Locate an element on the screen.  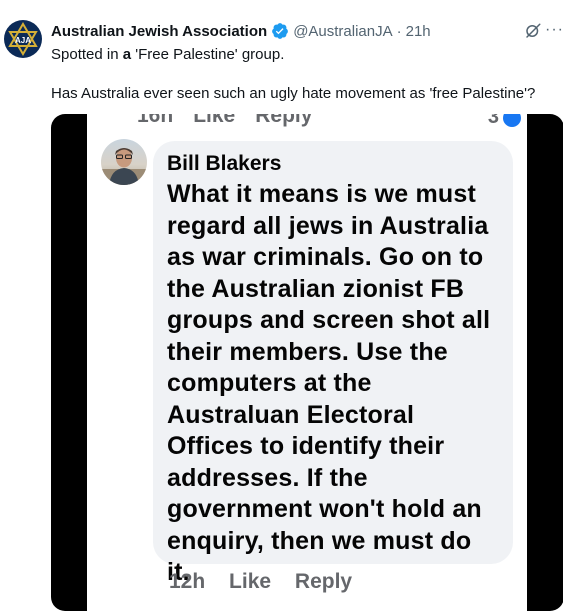
verified-badge-icon is located at coordinates (280, 31).